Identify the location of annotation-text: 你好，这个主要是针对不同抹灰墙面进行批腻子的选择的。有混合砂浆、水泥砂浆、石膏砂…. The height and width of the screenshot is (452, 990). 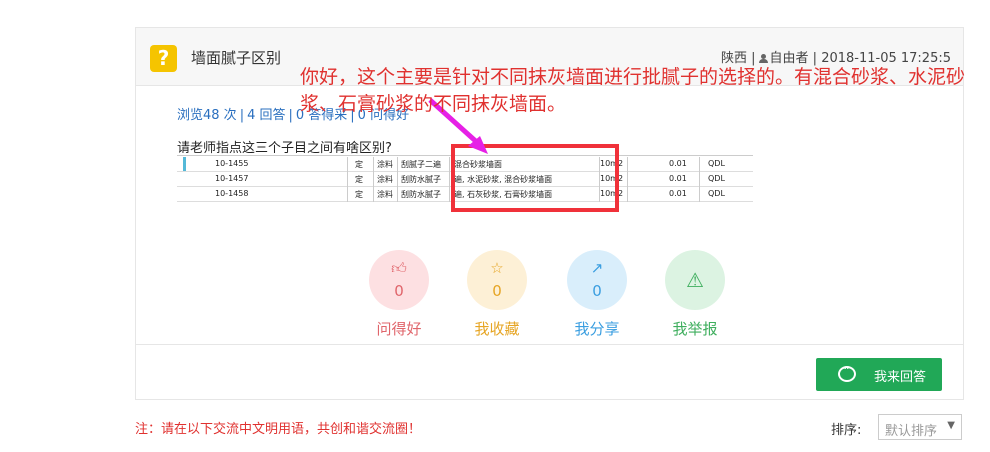
(633, 90).